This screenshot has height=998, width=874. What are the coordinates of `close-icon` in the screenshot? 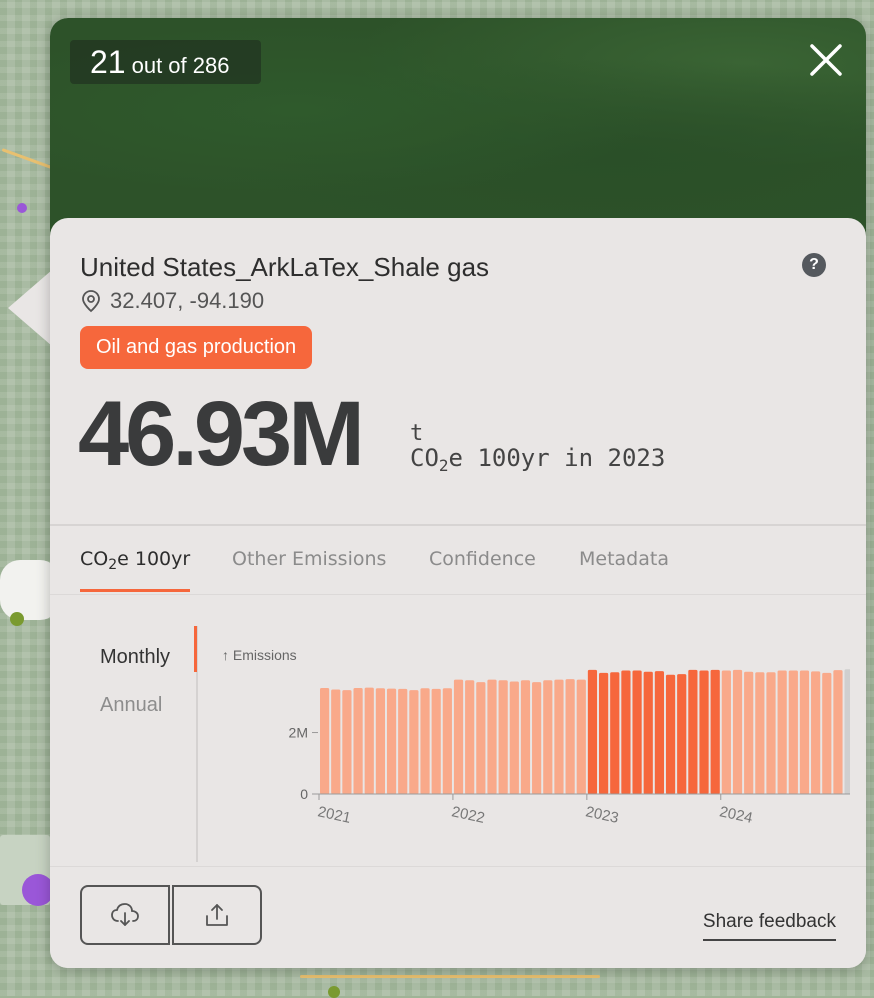 It's located at (826, 60).